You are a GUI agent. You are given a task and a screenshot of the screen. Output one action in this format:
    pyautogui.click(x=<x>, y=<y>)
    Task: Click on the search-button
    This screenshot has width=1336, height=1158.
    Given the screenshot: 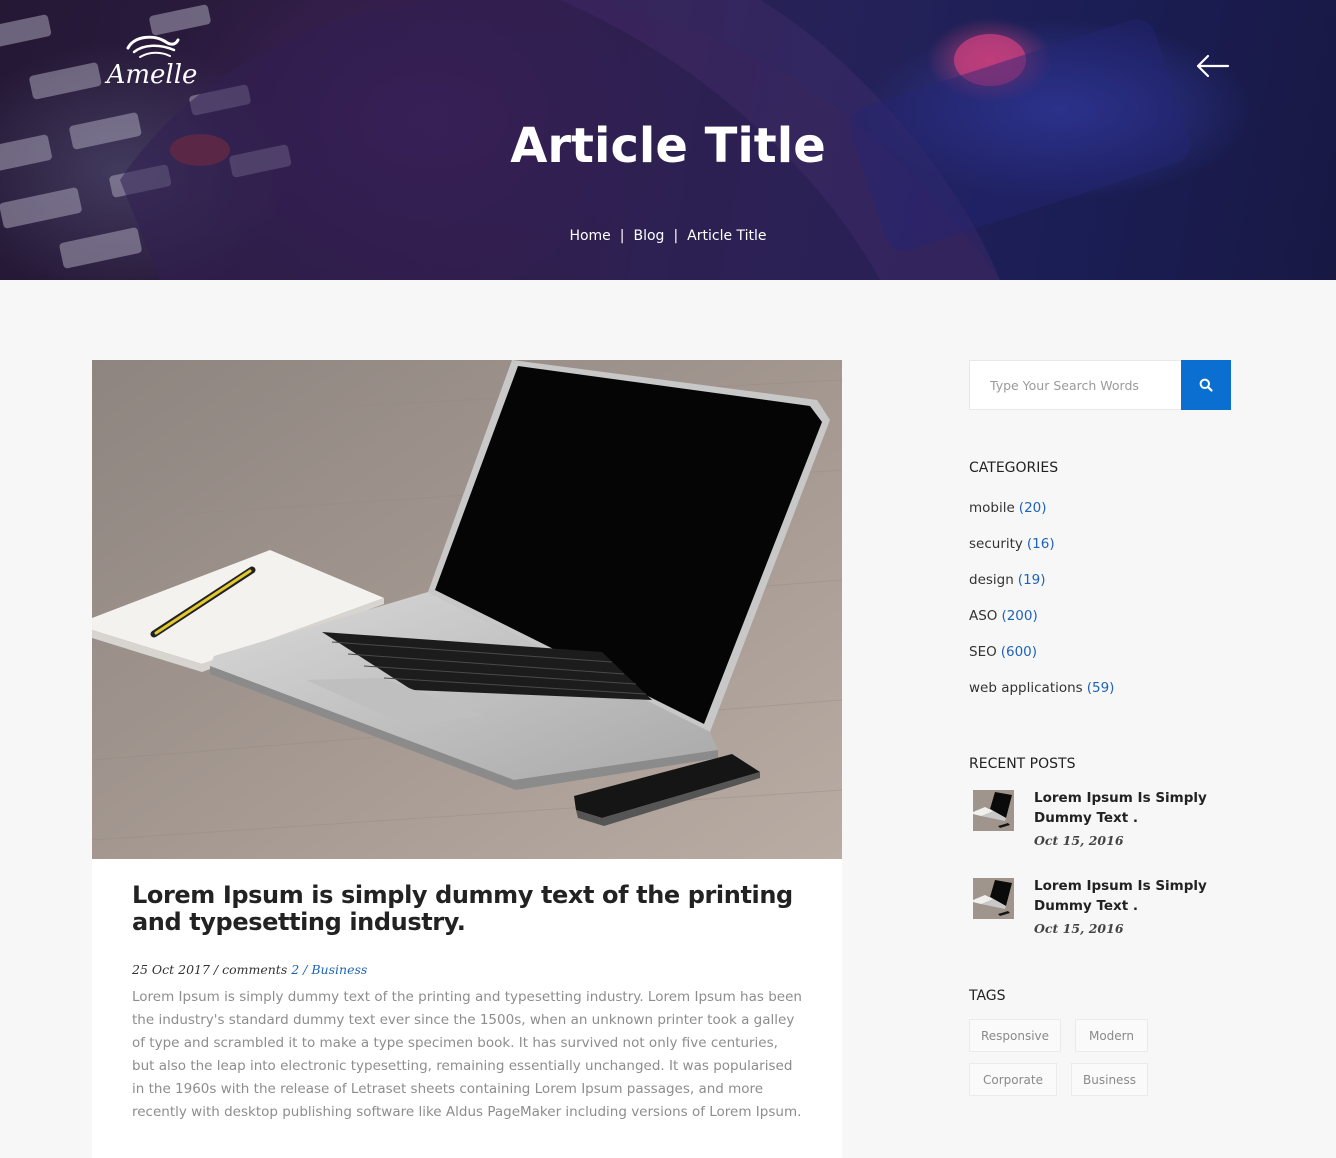 What is the action you would take?
    pyautogui.click(x=1206, y=385)
    